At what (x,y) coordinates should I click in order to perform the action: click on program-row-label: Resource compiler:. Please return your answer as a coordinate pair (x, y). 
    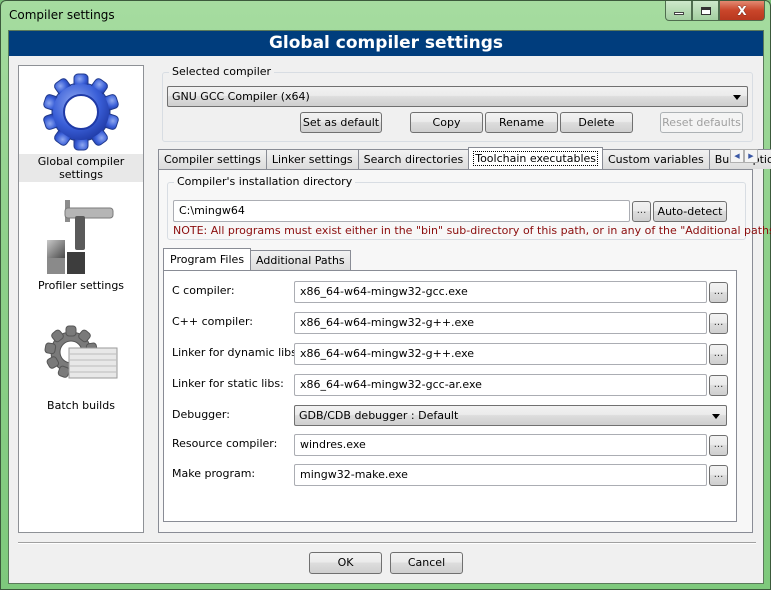
    Looking at the image, I should click on (225, 443).